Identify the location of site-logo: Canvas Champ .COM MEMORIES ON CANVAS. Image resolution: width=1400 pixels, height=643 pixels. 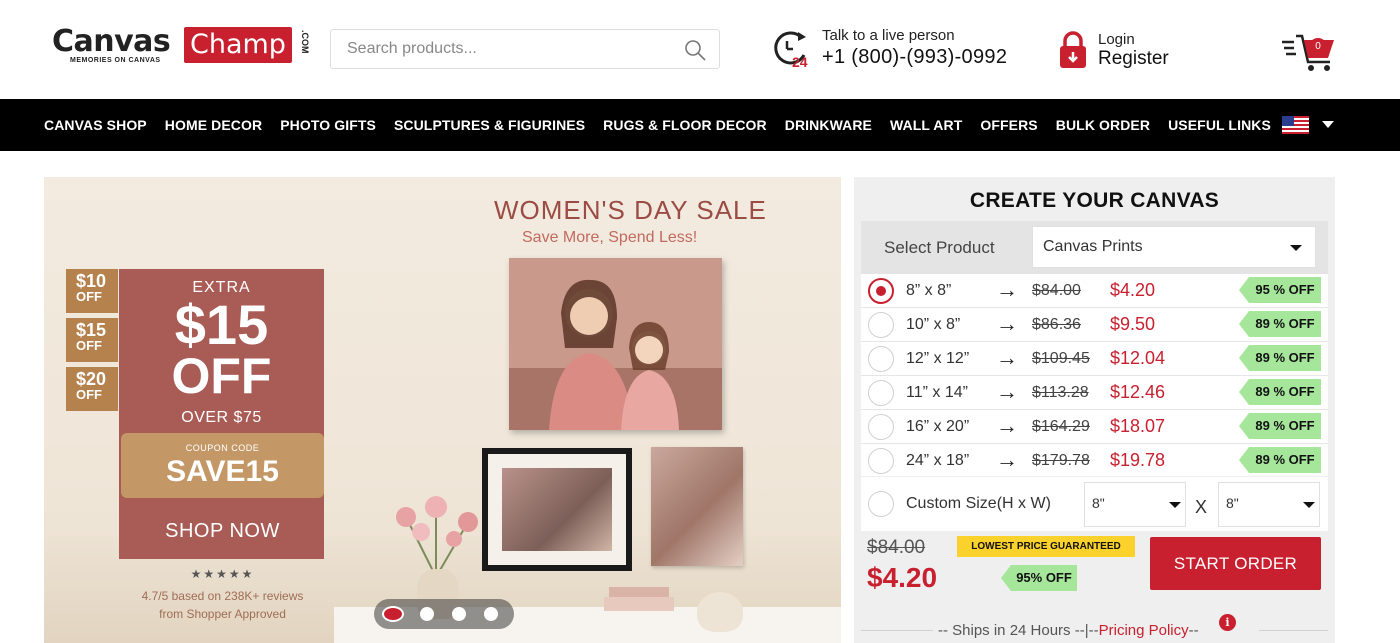
(183, 47).